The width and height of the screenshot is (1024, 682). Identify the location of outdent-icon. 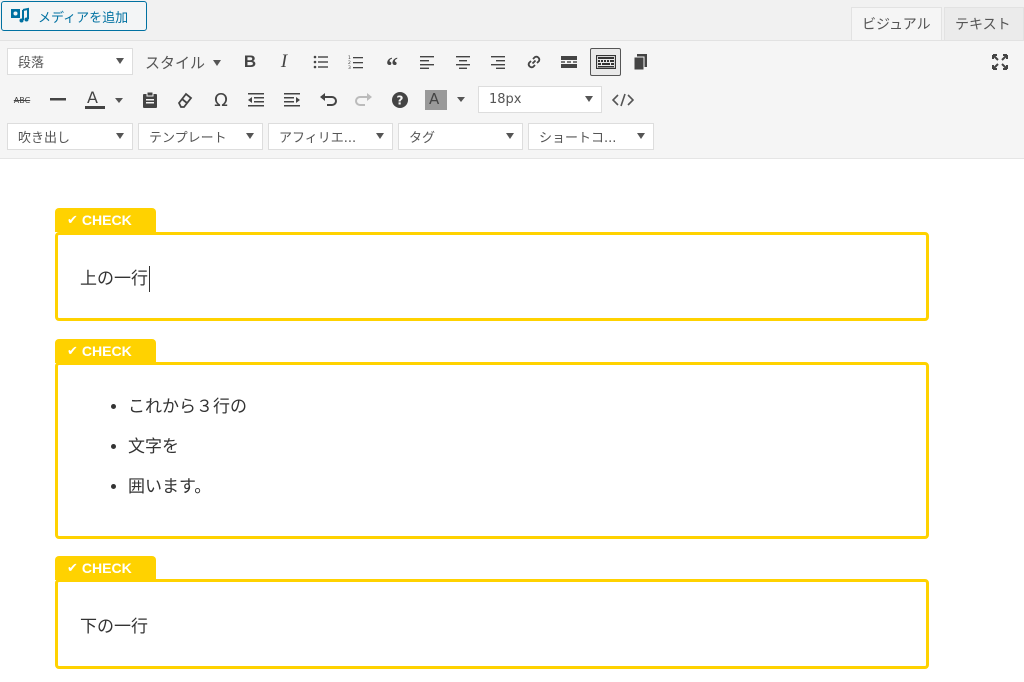
(256, 100).